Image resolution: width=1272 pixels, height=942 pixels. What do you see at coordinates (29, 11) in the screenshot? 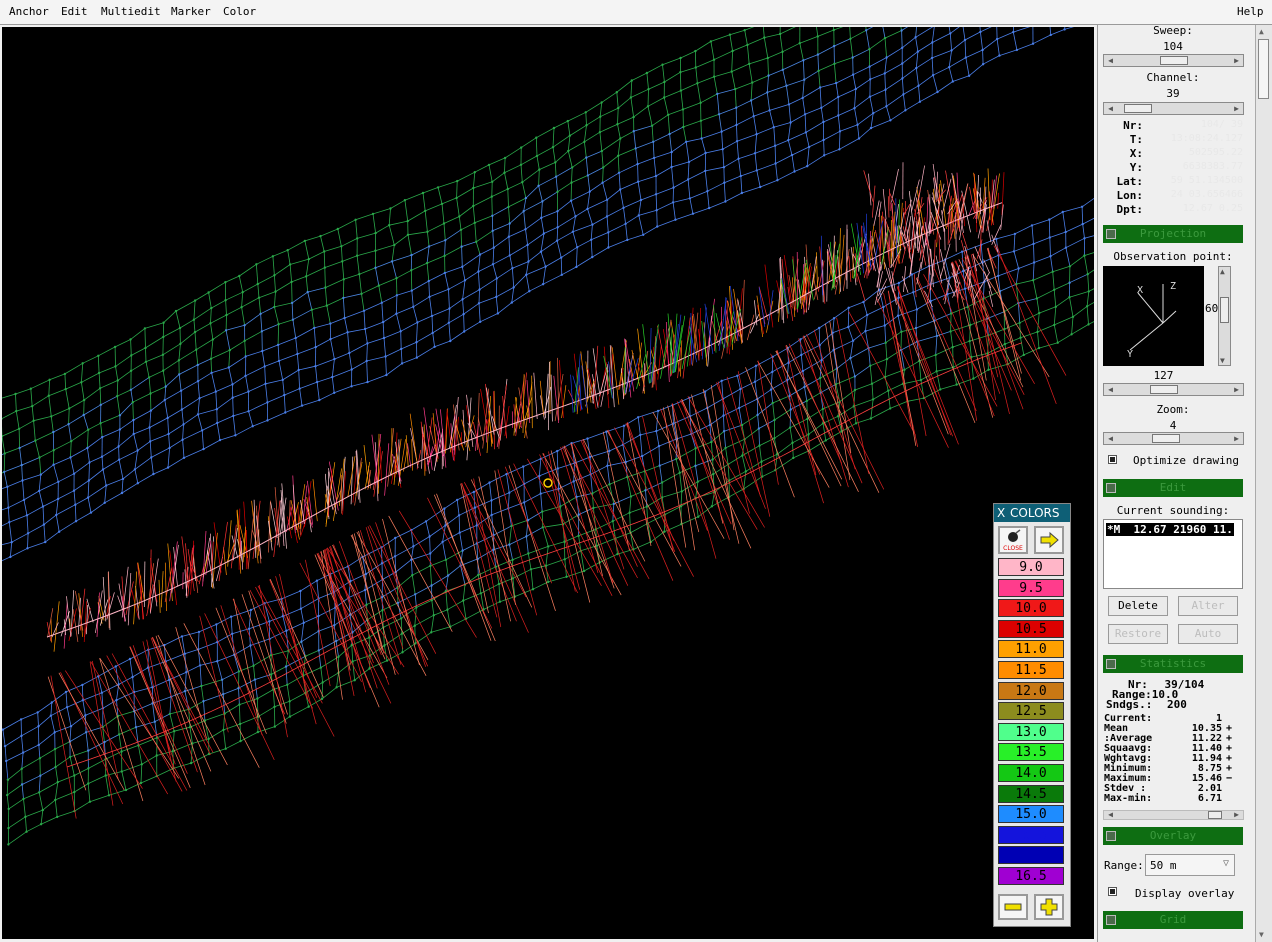
I see `menu-anchor: Anchor` at bounding box center [29, 11].